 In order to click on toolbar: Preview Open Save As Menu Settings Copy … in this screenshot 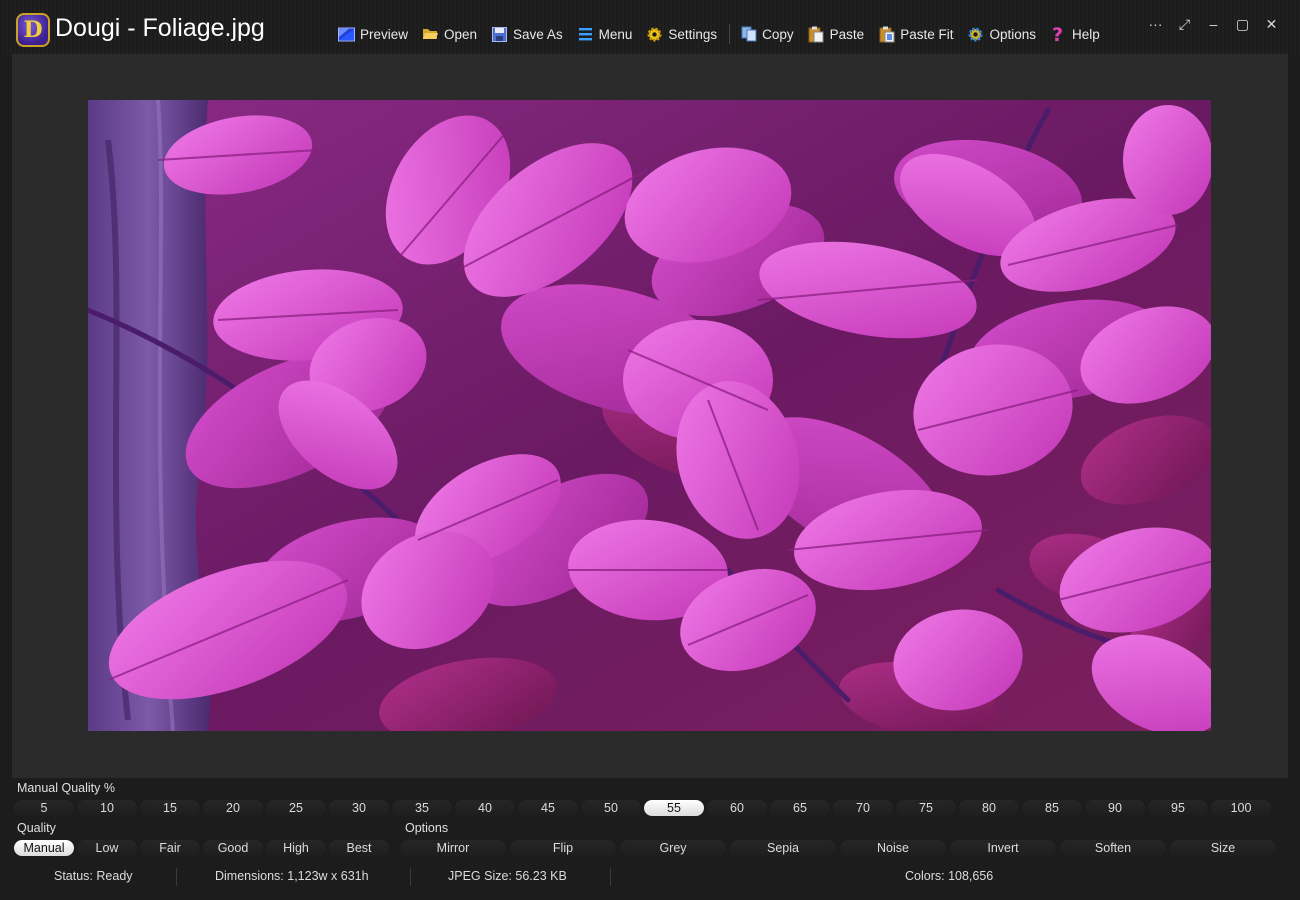, I will do `click(726, 34)`.